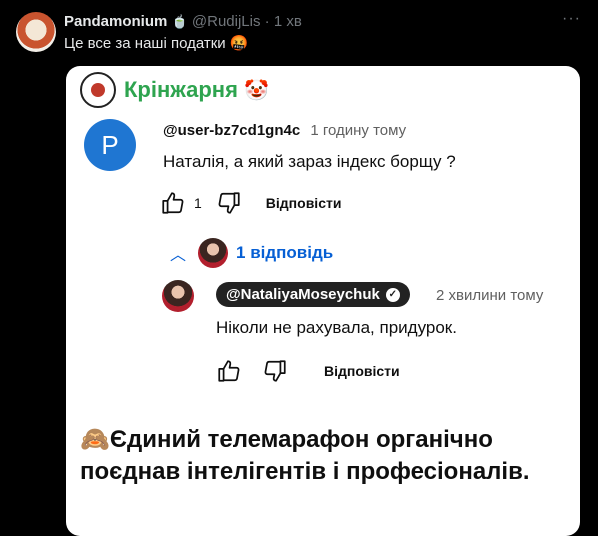 The height and width of the screenshot is (536, 598). I want to click on brand-name: Крінжарня, so click(181, 89).